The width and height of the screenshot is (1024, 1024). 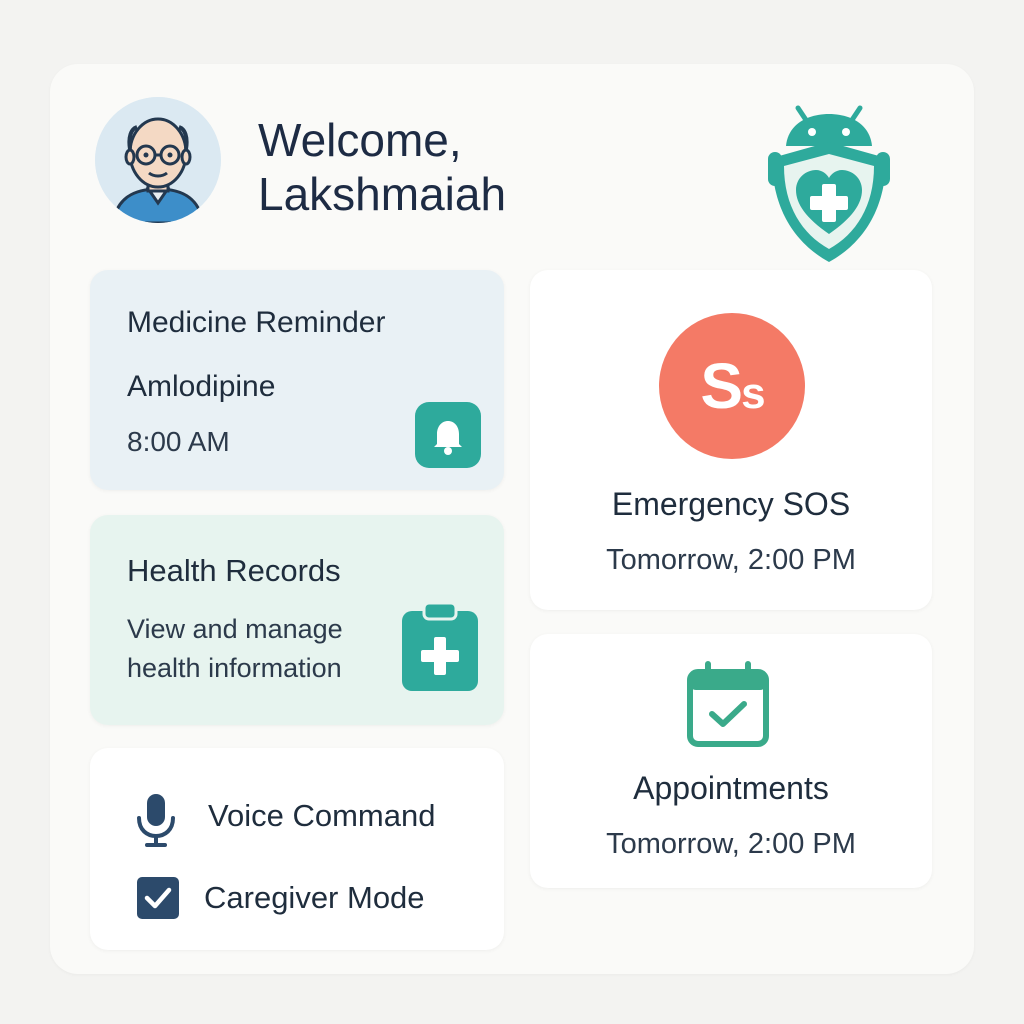 What do you see at coordinates (156, 820) in the screenshot?
I see `microphone-icon` at bounding box center [156, 820].